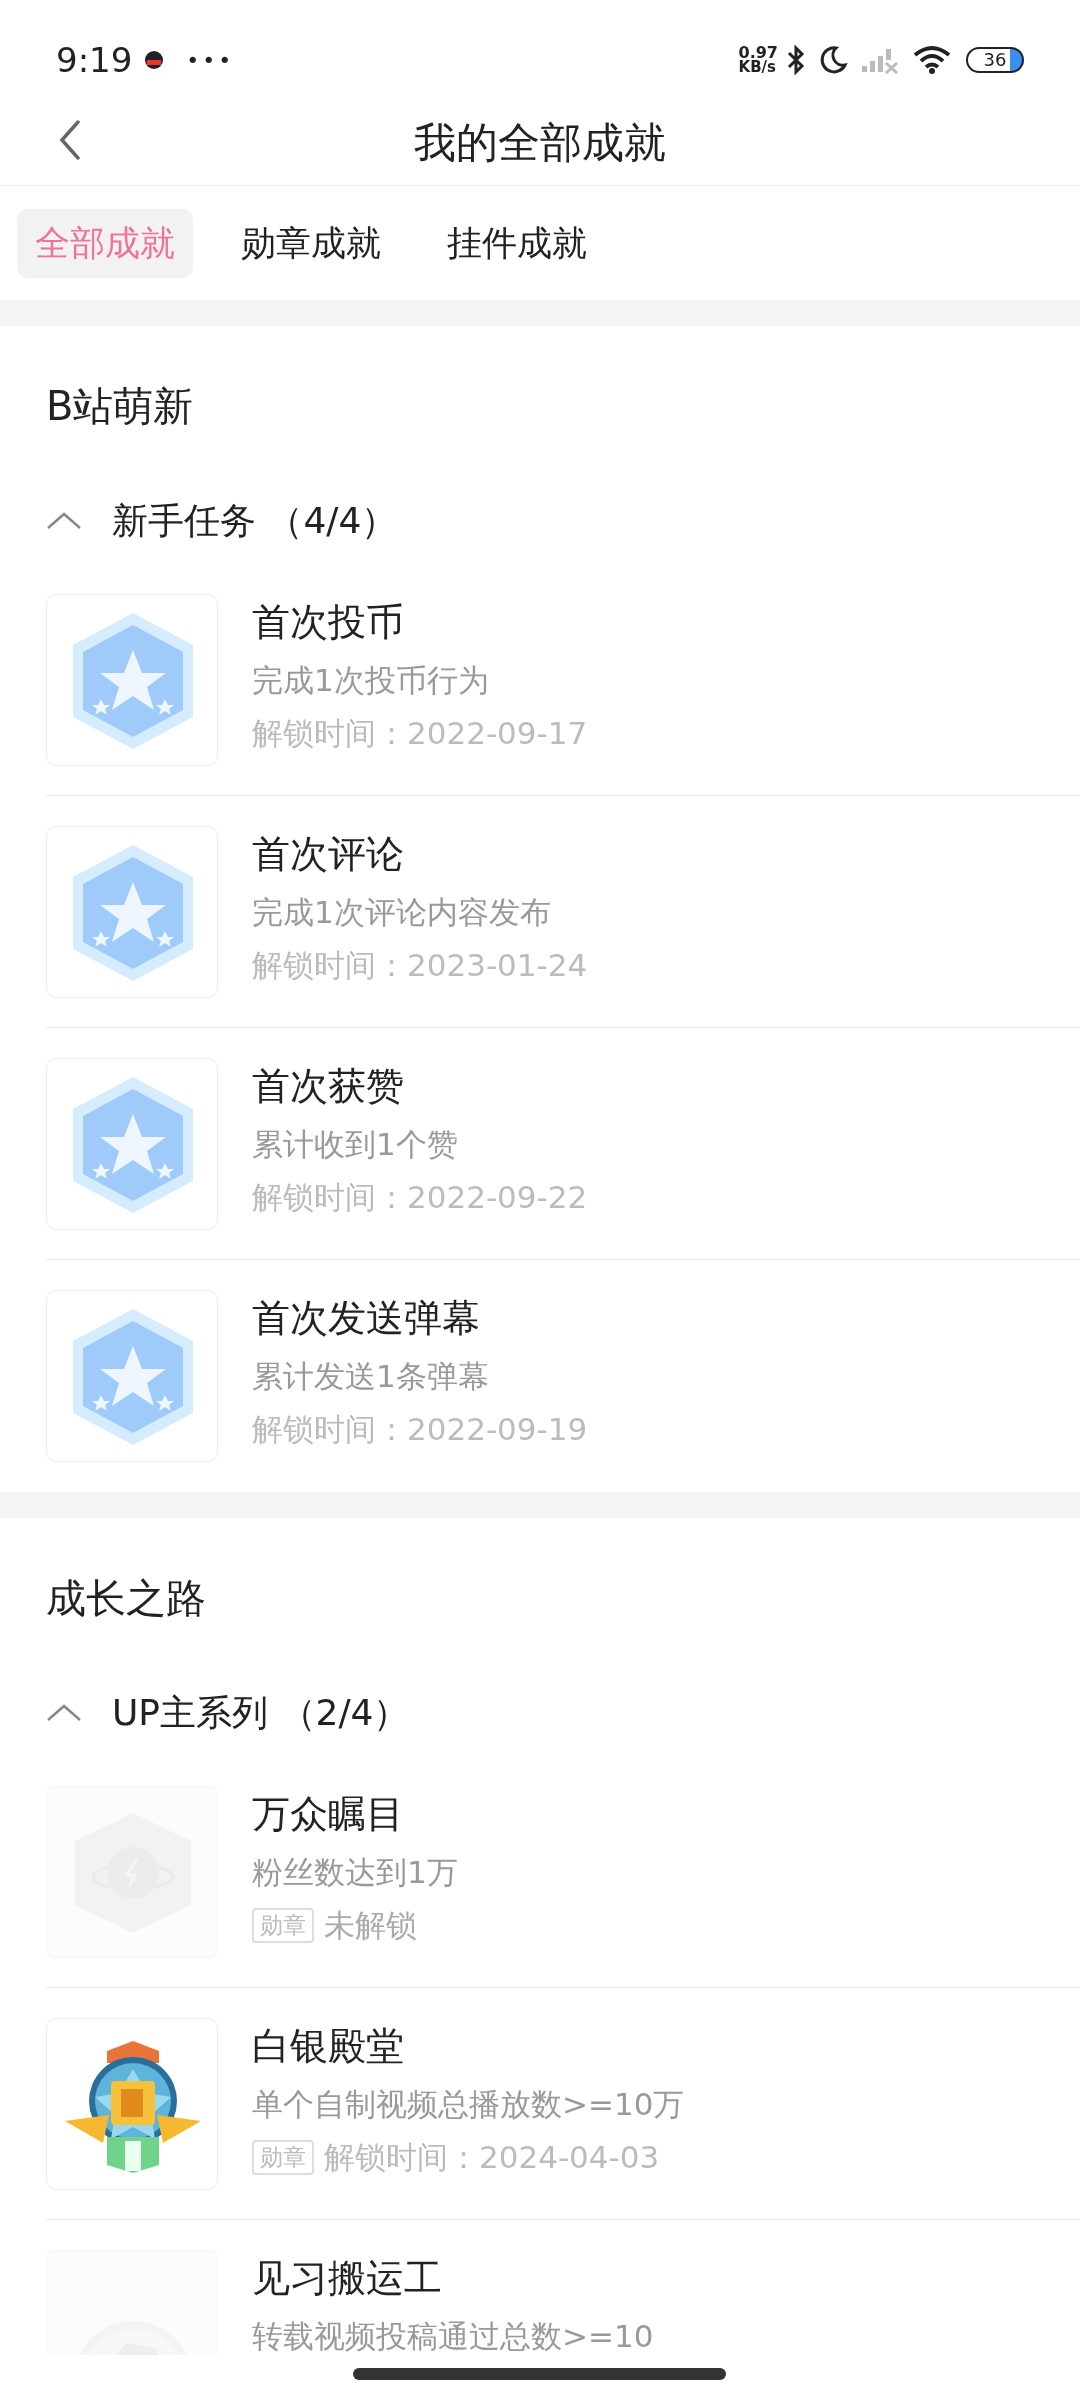  Describe the element at coordinates (355, 1872) in the screenshot. I see `achievement-description: 粉丝数达到1万` at that location.